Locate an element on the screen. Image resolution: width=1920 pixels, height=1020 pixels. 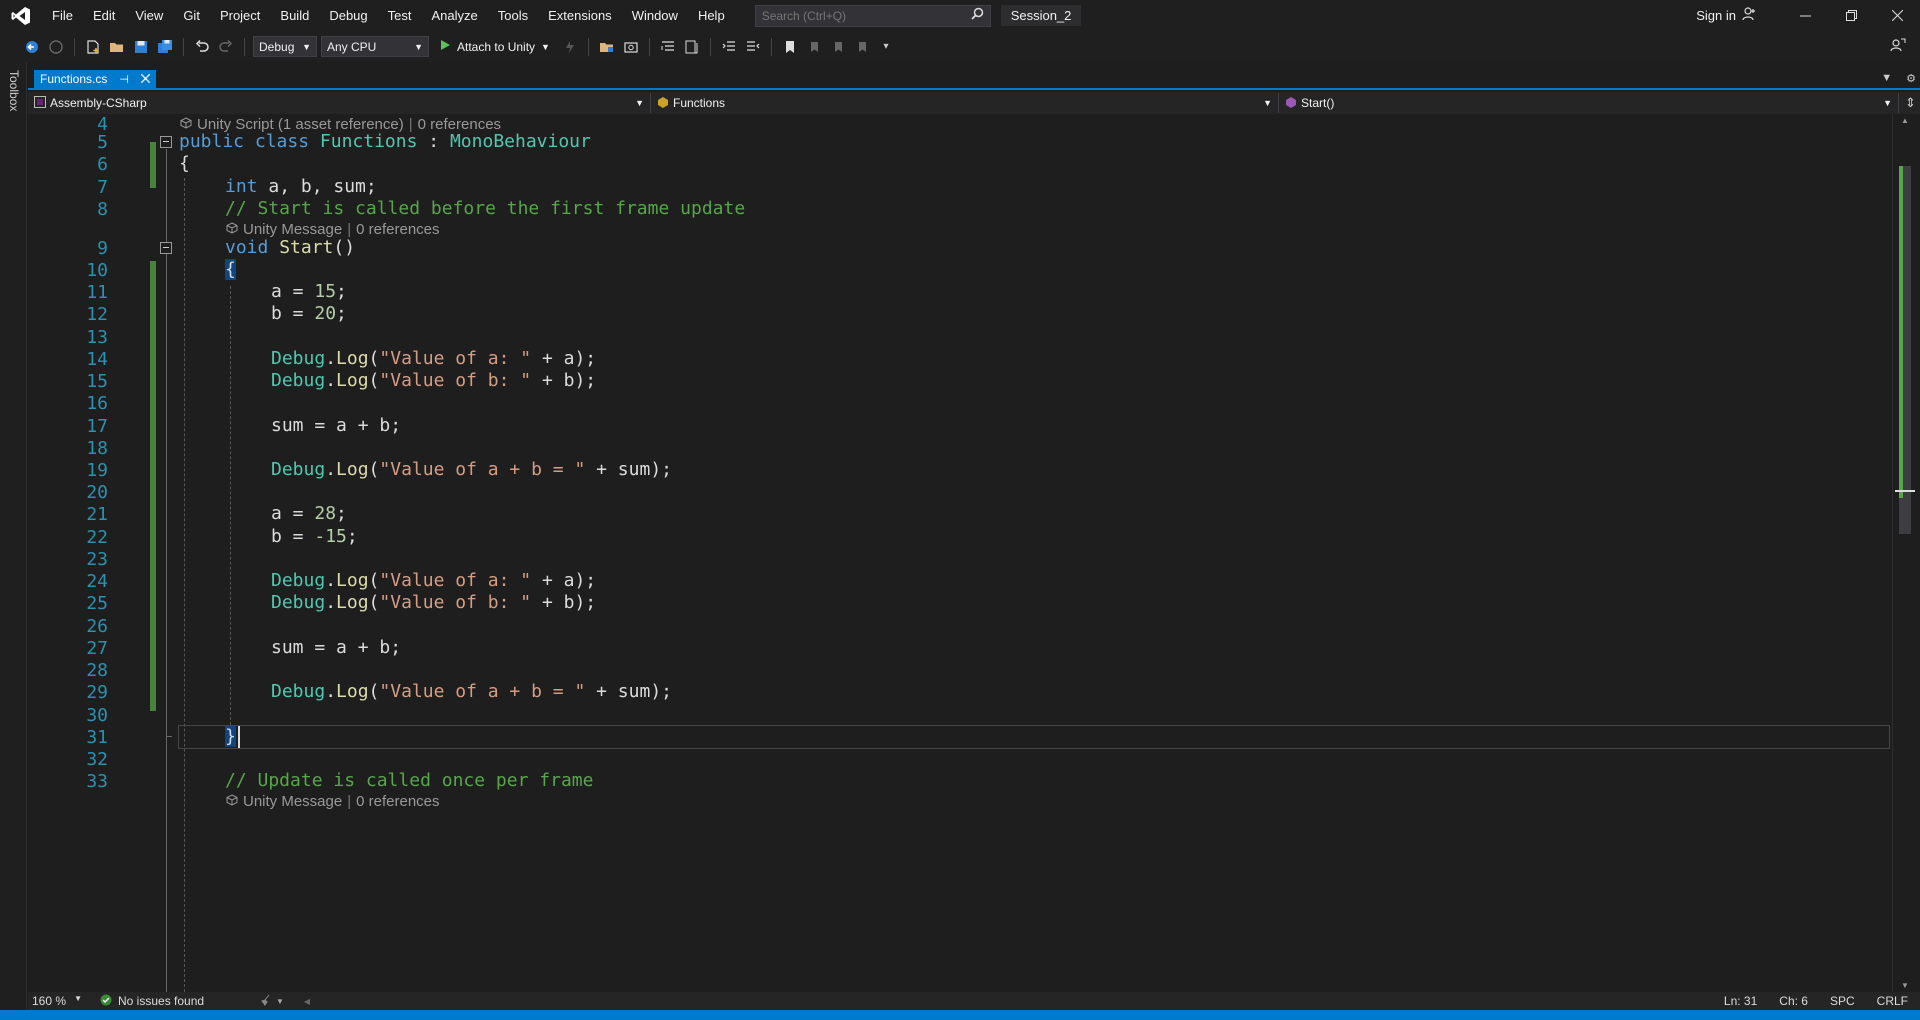
folder-view-icon is located at coordinates (607, 47).